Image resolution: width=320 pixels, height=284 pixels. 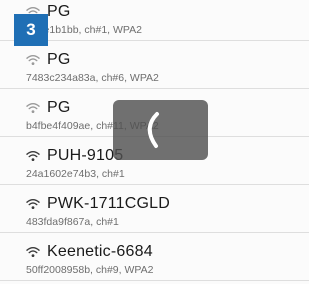 I want to click on loading-overlay, so click(x=160, y=130).